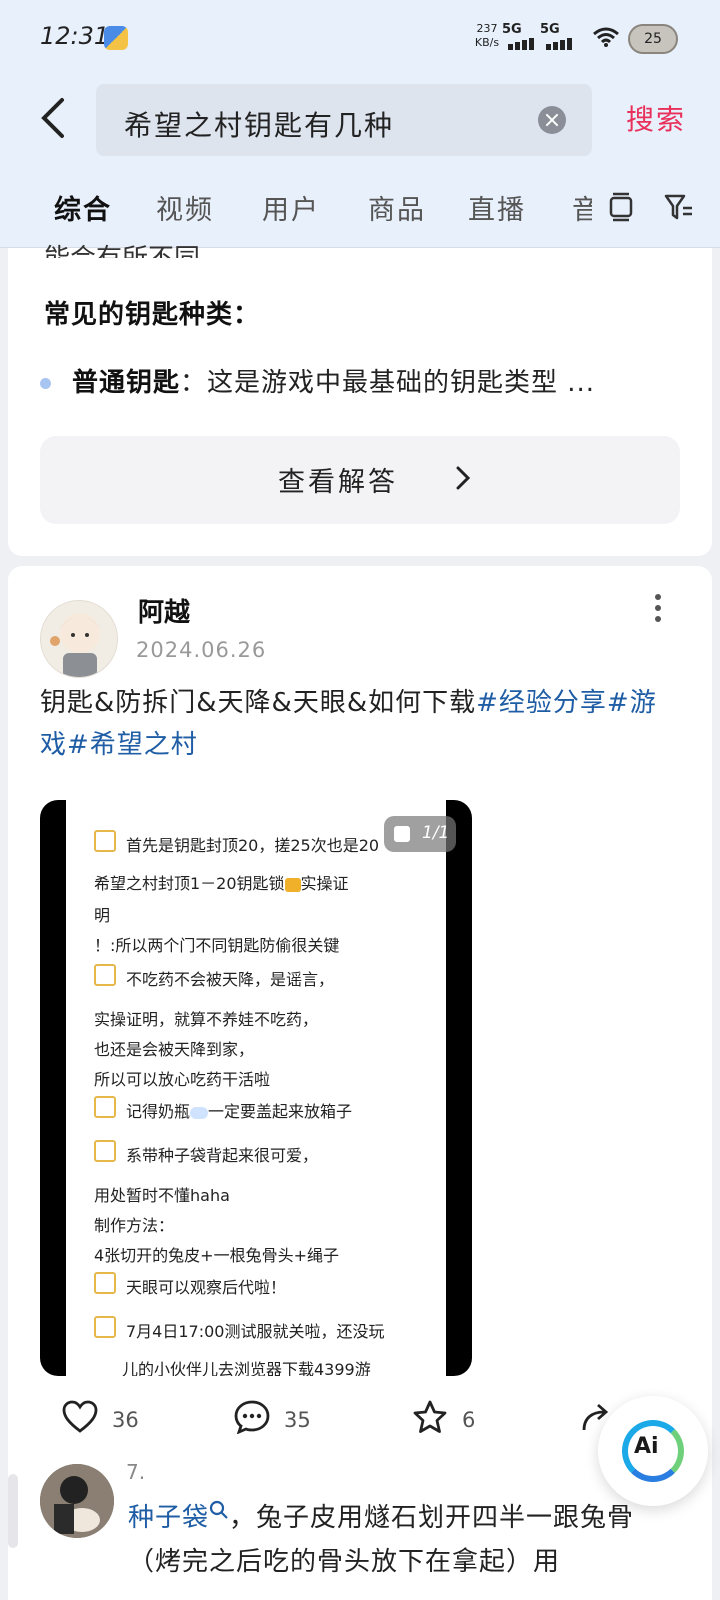  I want to click on hashtag-link: #希望之村, so click(132, 745).